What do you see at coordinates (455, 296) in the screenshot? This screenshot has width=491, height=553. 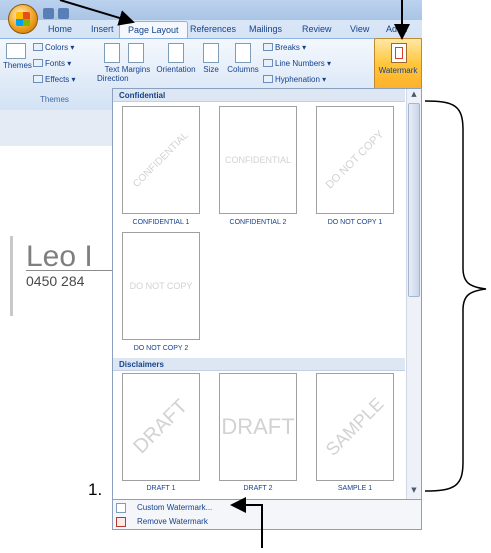 I see `gallery-brace` at bounding box center [455, 296].